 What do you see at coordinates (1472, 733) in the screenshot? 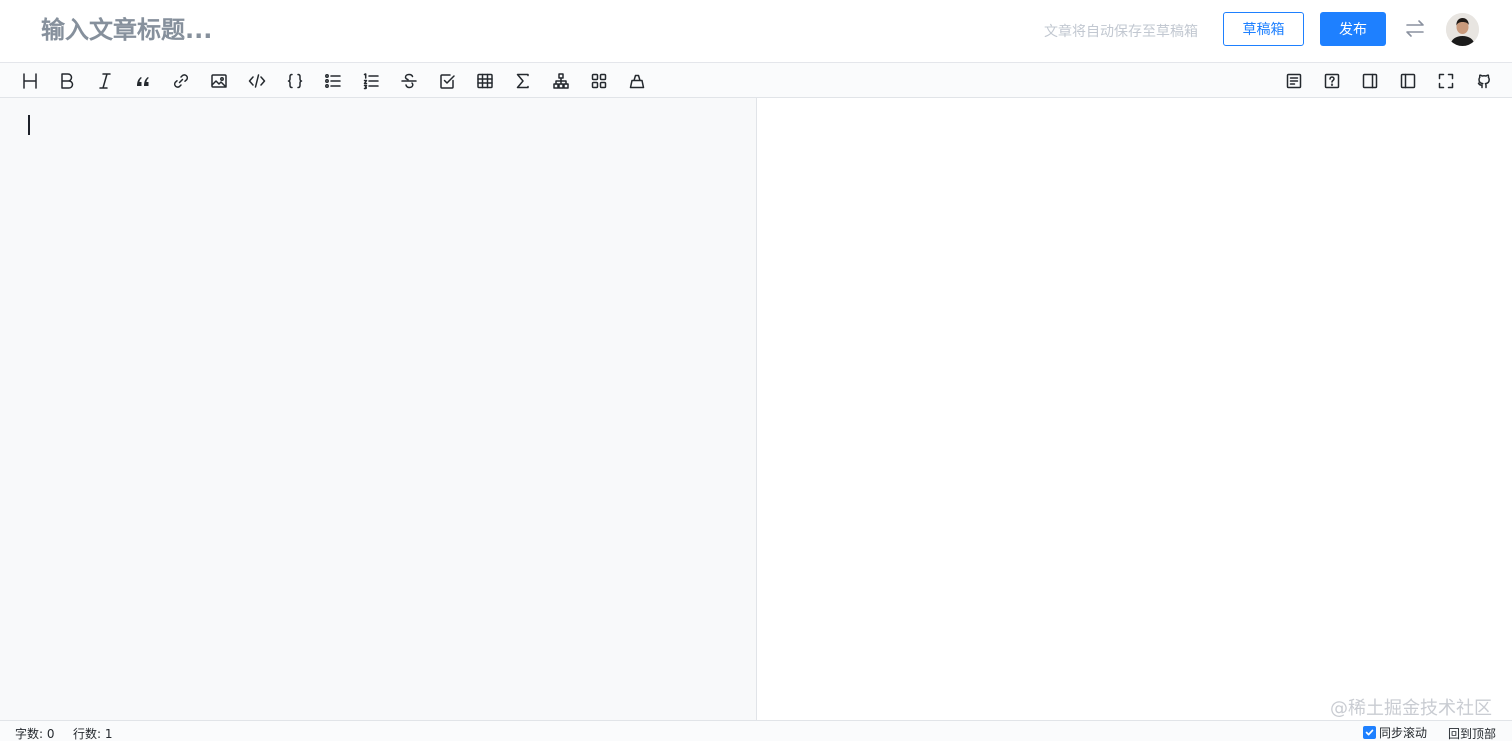
I see `back-to-top-link: 回到顶部` at bounding box center [1472, 733].